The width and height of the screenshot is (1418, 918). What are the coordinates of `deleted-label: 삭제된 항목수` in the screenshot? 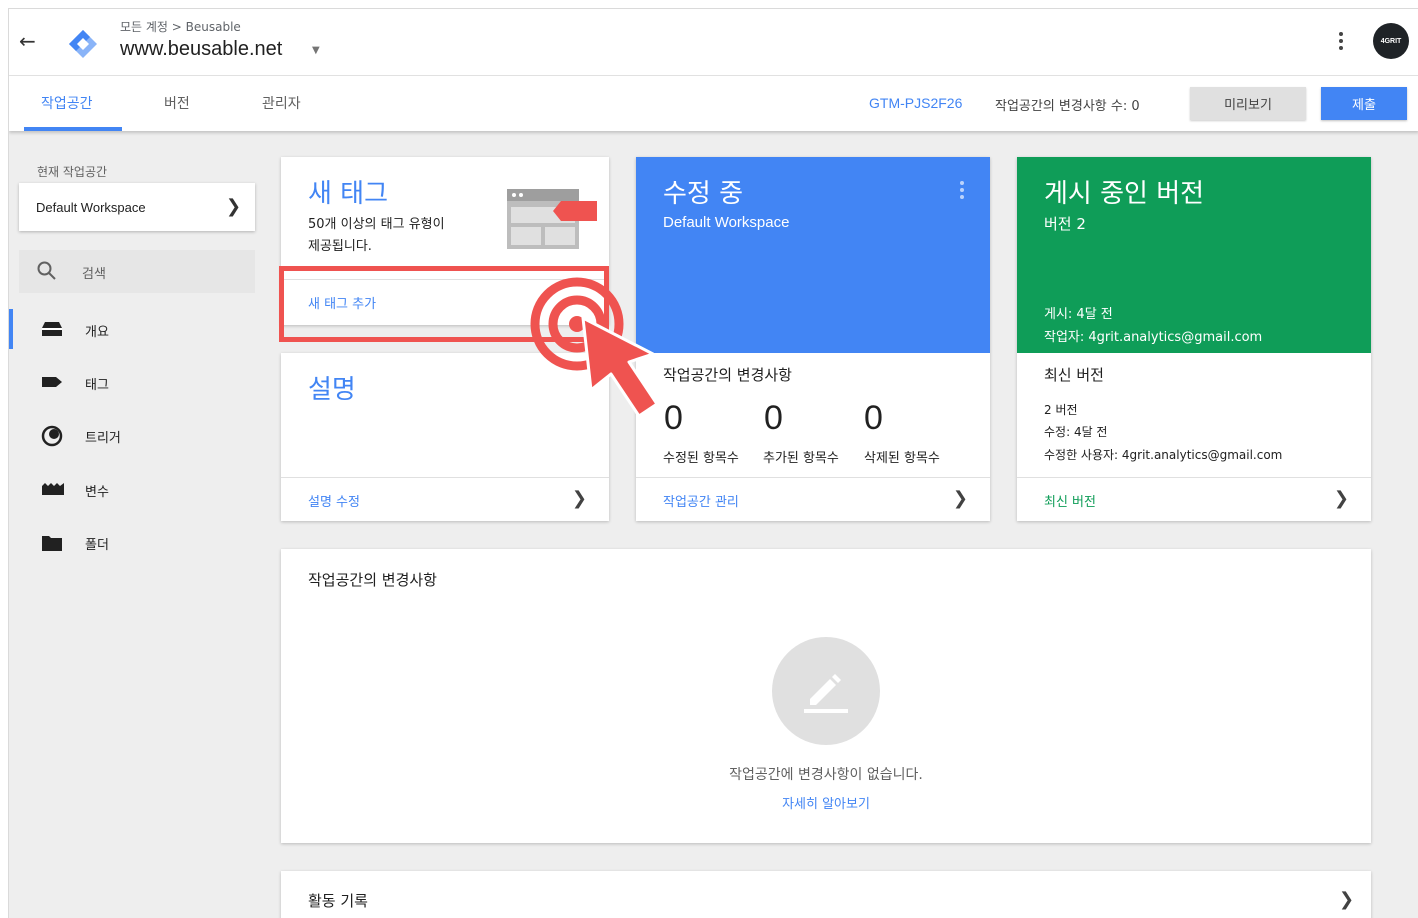 It's located at (902, 458).